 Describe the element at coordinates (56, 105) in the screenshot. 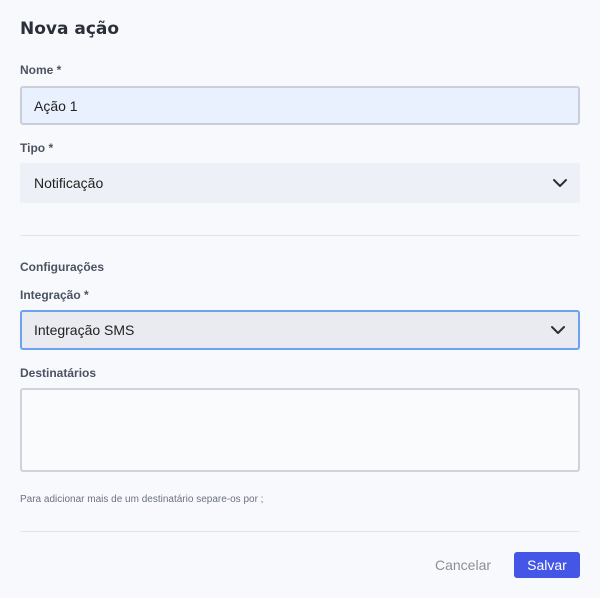

I see `name-input-value: Ação 1` at that location.